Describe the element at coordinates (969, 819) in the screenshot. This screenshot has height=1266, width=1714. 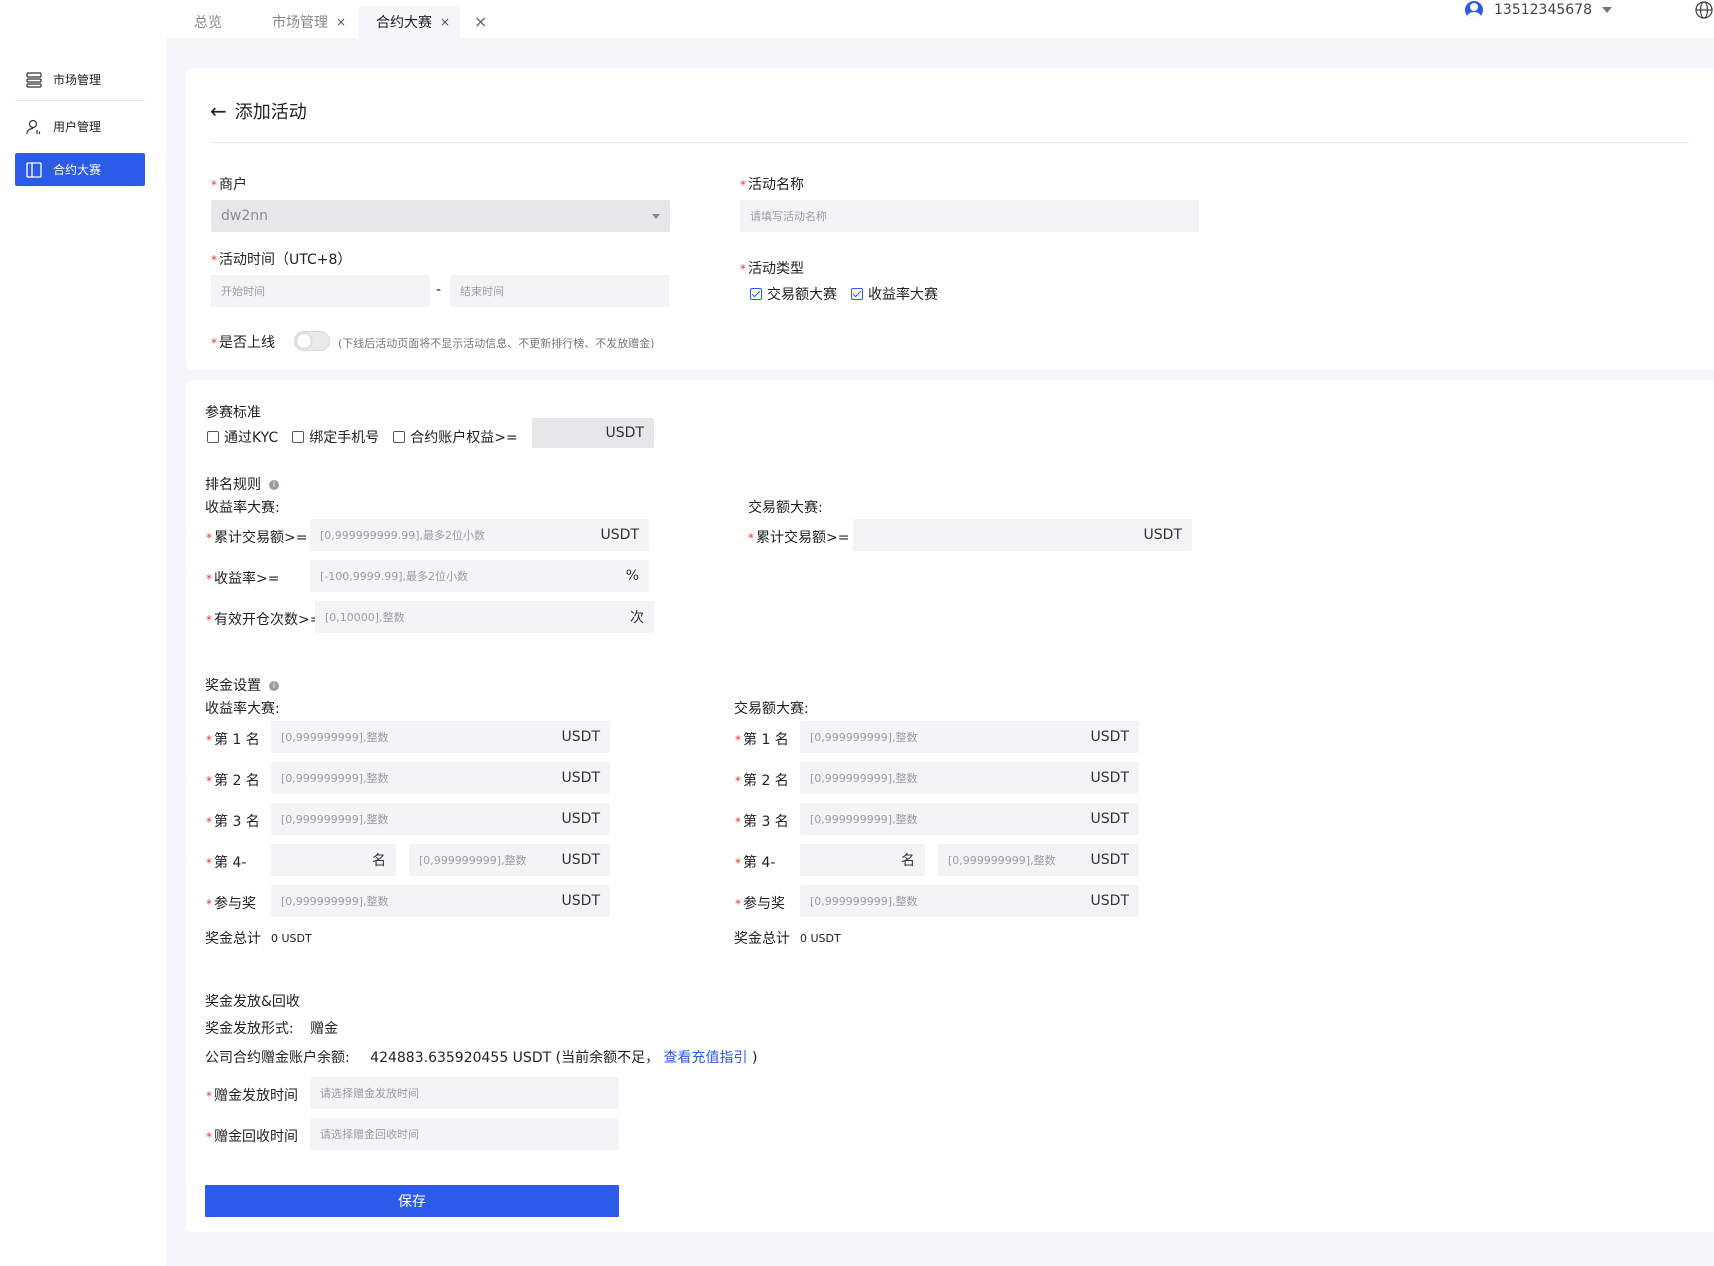
I see `volume-rank3-input: [0,999999999],整数 USDT` at that location.